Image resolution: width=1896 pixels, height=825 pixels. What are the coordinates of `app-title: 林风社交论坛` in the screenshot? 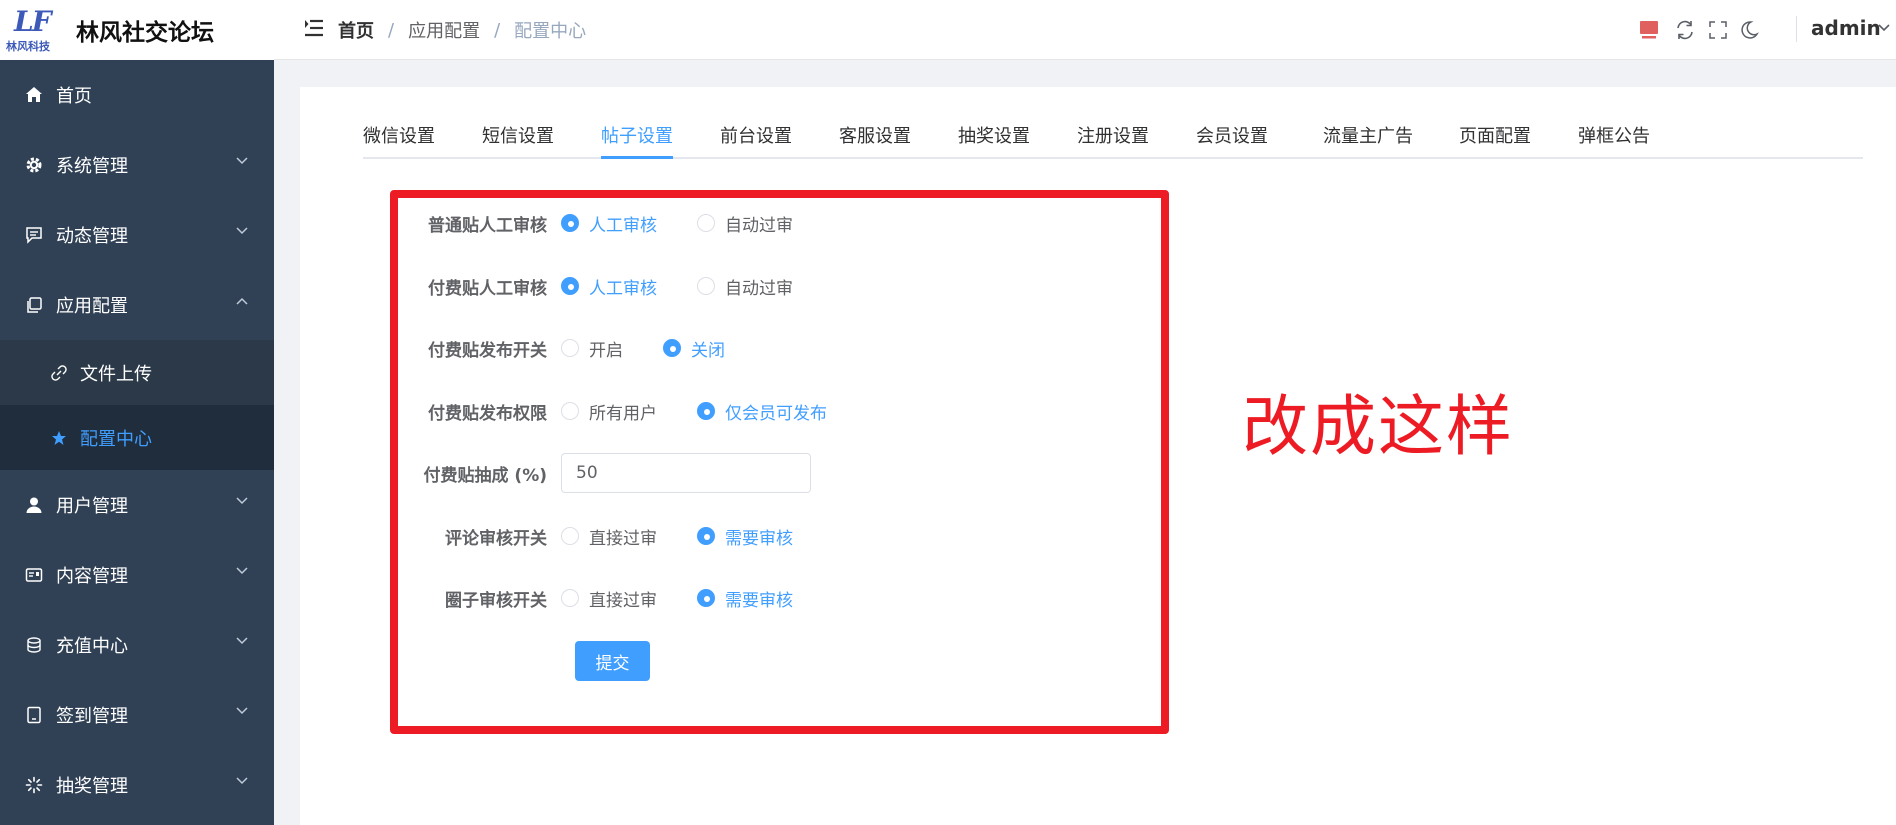 It's located at (145, 33).